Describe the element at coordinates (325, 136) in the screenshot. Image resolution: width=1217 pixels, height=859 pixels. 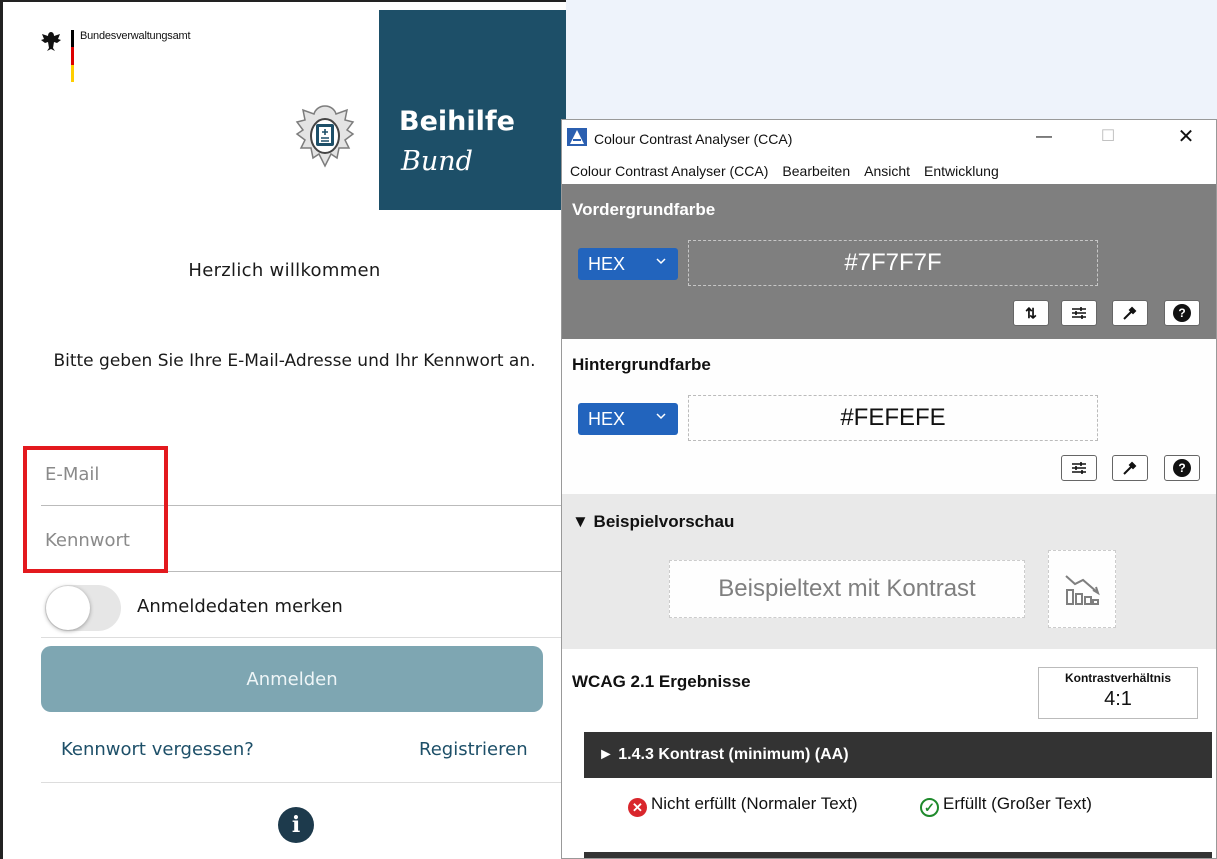
I see `beihilfe-emblem-icon` at that location.